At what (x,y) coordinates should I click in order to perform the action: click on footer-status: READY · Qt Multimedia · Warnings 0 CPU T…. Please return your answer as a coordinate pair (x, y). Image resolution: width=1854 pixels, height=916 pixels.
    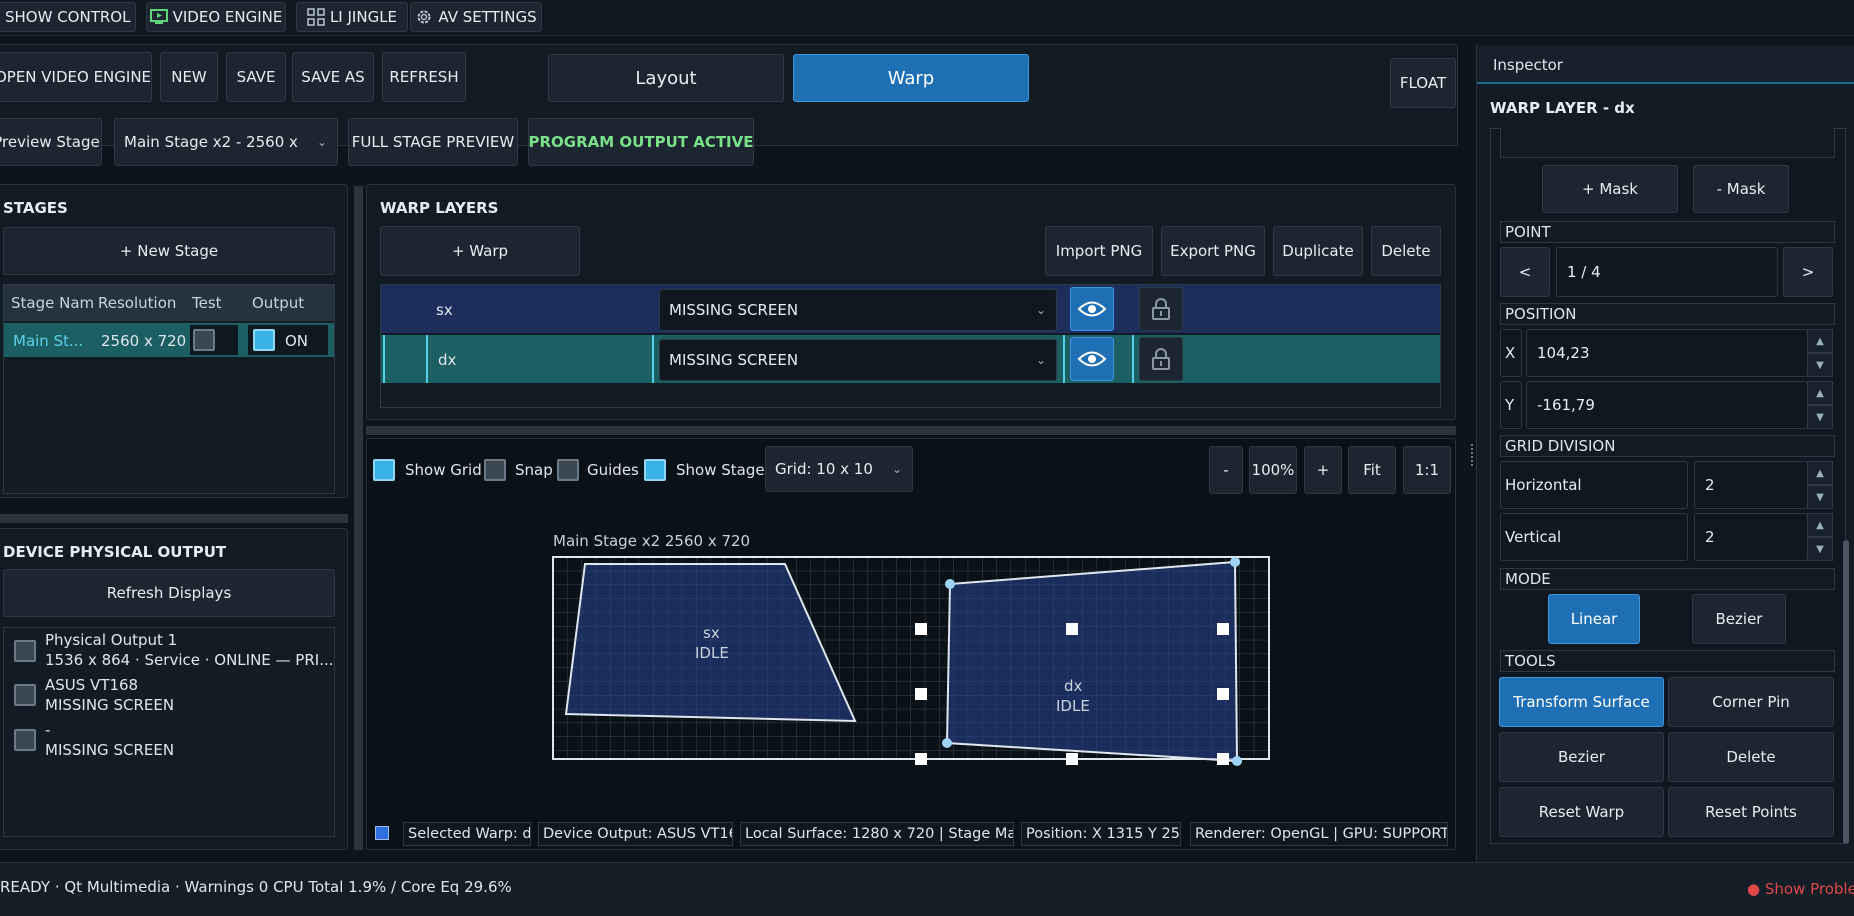
    Looking at the image, I should click on (256, 887).